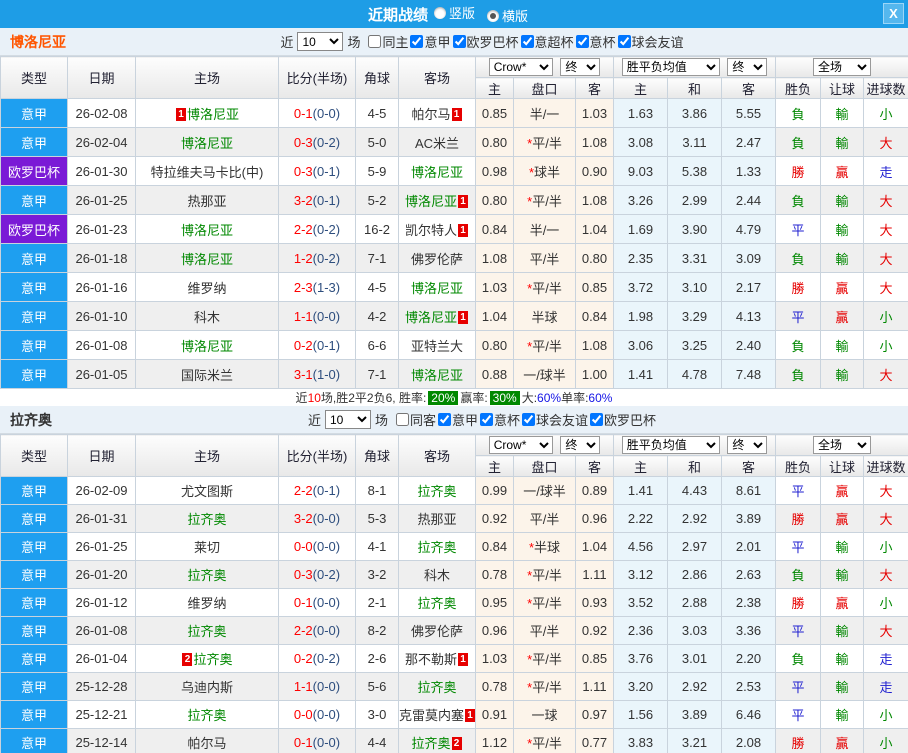  Describe the element at coordinates (529, 398) in the screenshot. I see `summary-text: 大:` at that location.